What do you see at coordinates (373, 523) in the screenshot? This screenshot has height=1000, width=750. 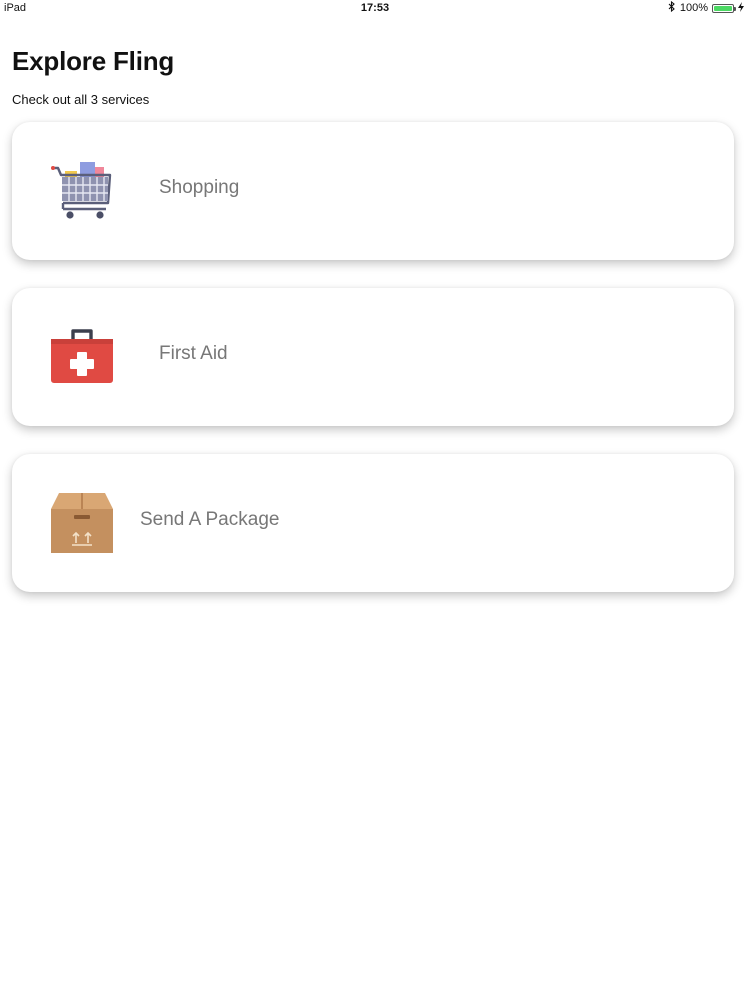 I see `service-card-send-package: Send A Package` at bounding box center [373, 523].